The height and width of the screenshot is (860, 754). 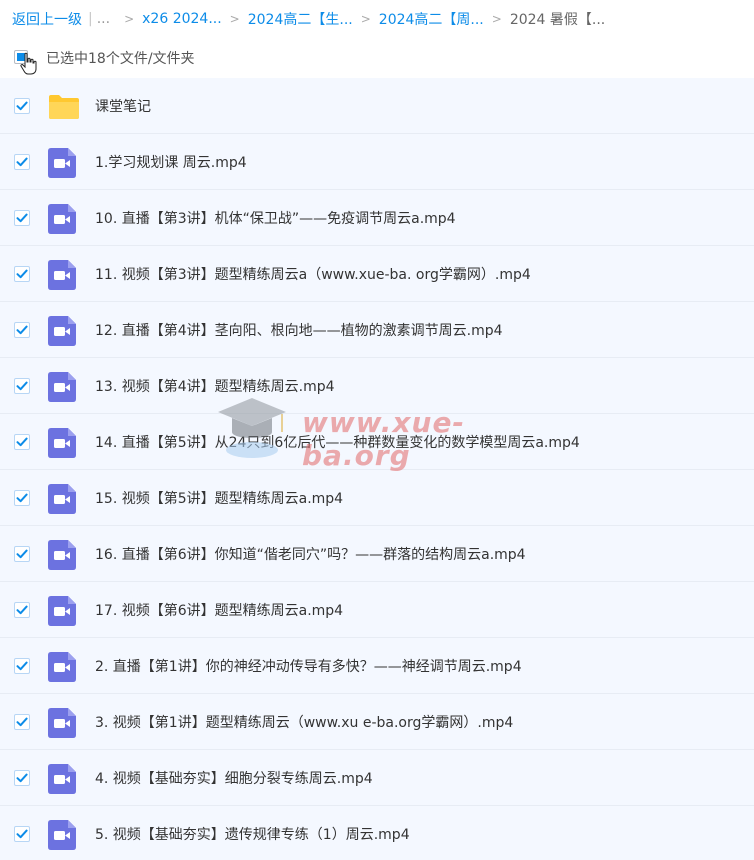 What do you see at coordinates (377, 778) in the screenshot?
I see `file-row: 4. 视频【基础夯实】细胞分裂专练周云.mp4` at bounding box center [377, 778].